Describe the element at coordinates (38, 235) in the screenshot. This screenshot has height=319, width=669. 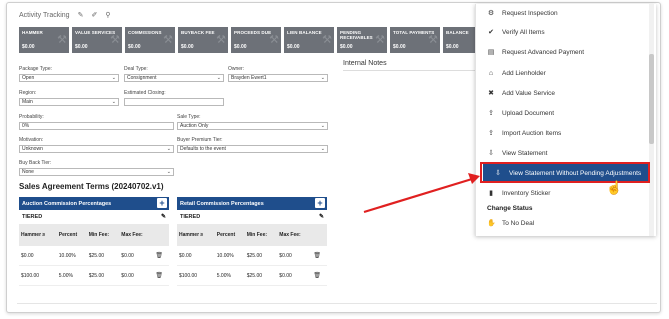
I see `column-header: Hammer ≥` at that location.